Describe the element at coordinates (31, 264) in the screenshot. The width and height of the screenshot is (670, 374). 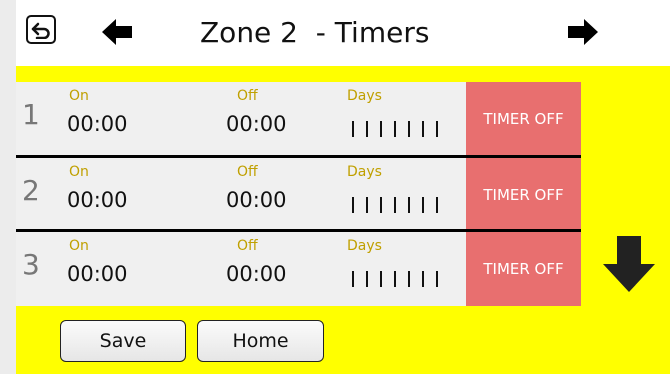
I see `timer-number: 3` at that location.